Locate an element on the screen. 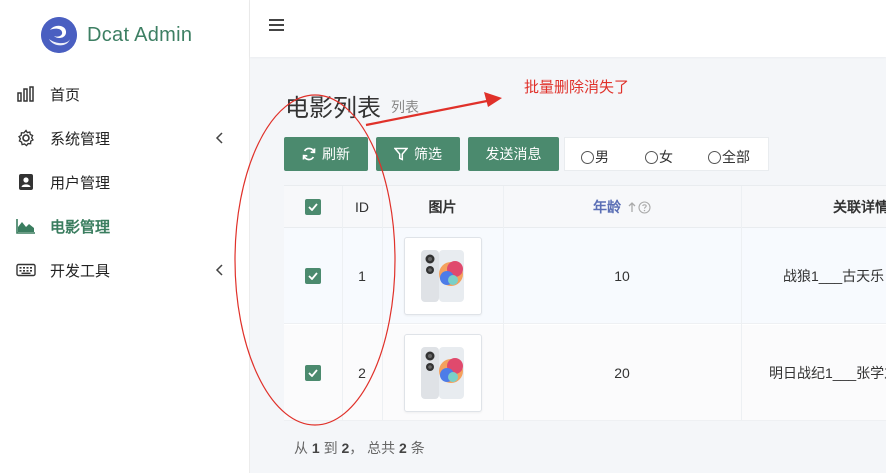 The height and width of the screenshot is (473, 886). filter-button: 筛选 is located at coordinates (418, 154).